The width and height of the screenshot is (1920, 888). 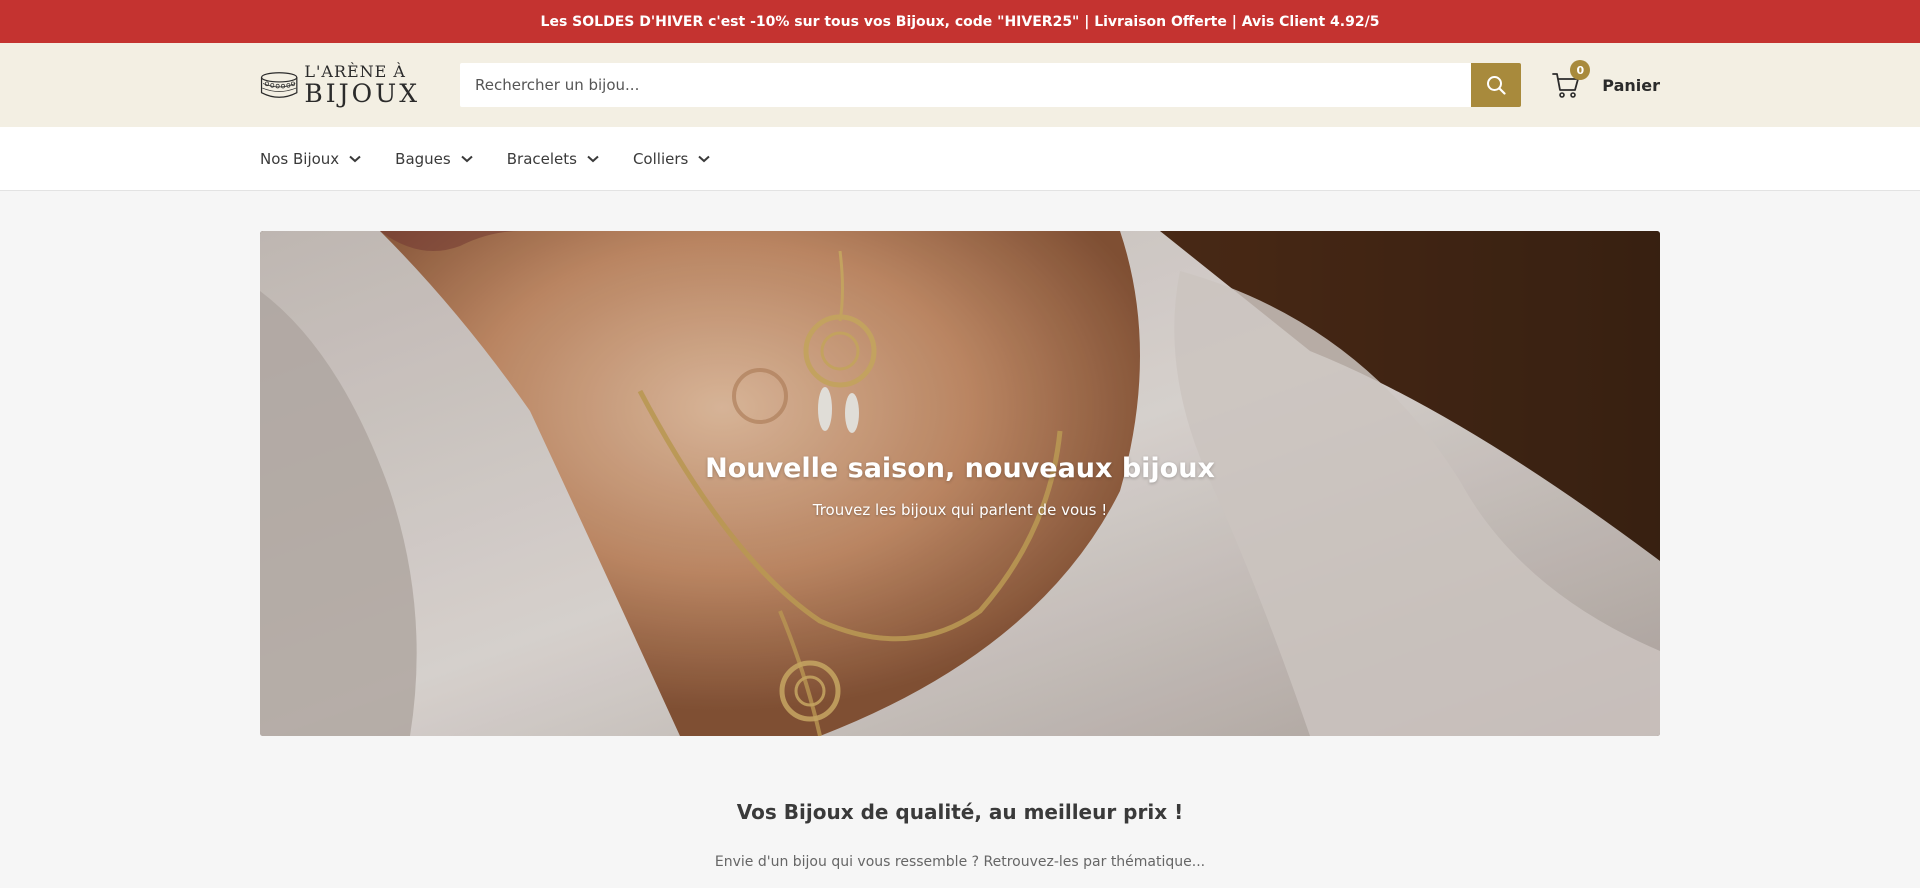 I want to click on search-bar, so click(x=990, y=85).